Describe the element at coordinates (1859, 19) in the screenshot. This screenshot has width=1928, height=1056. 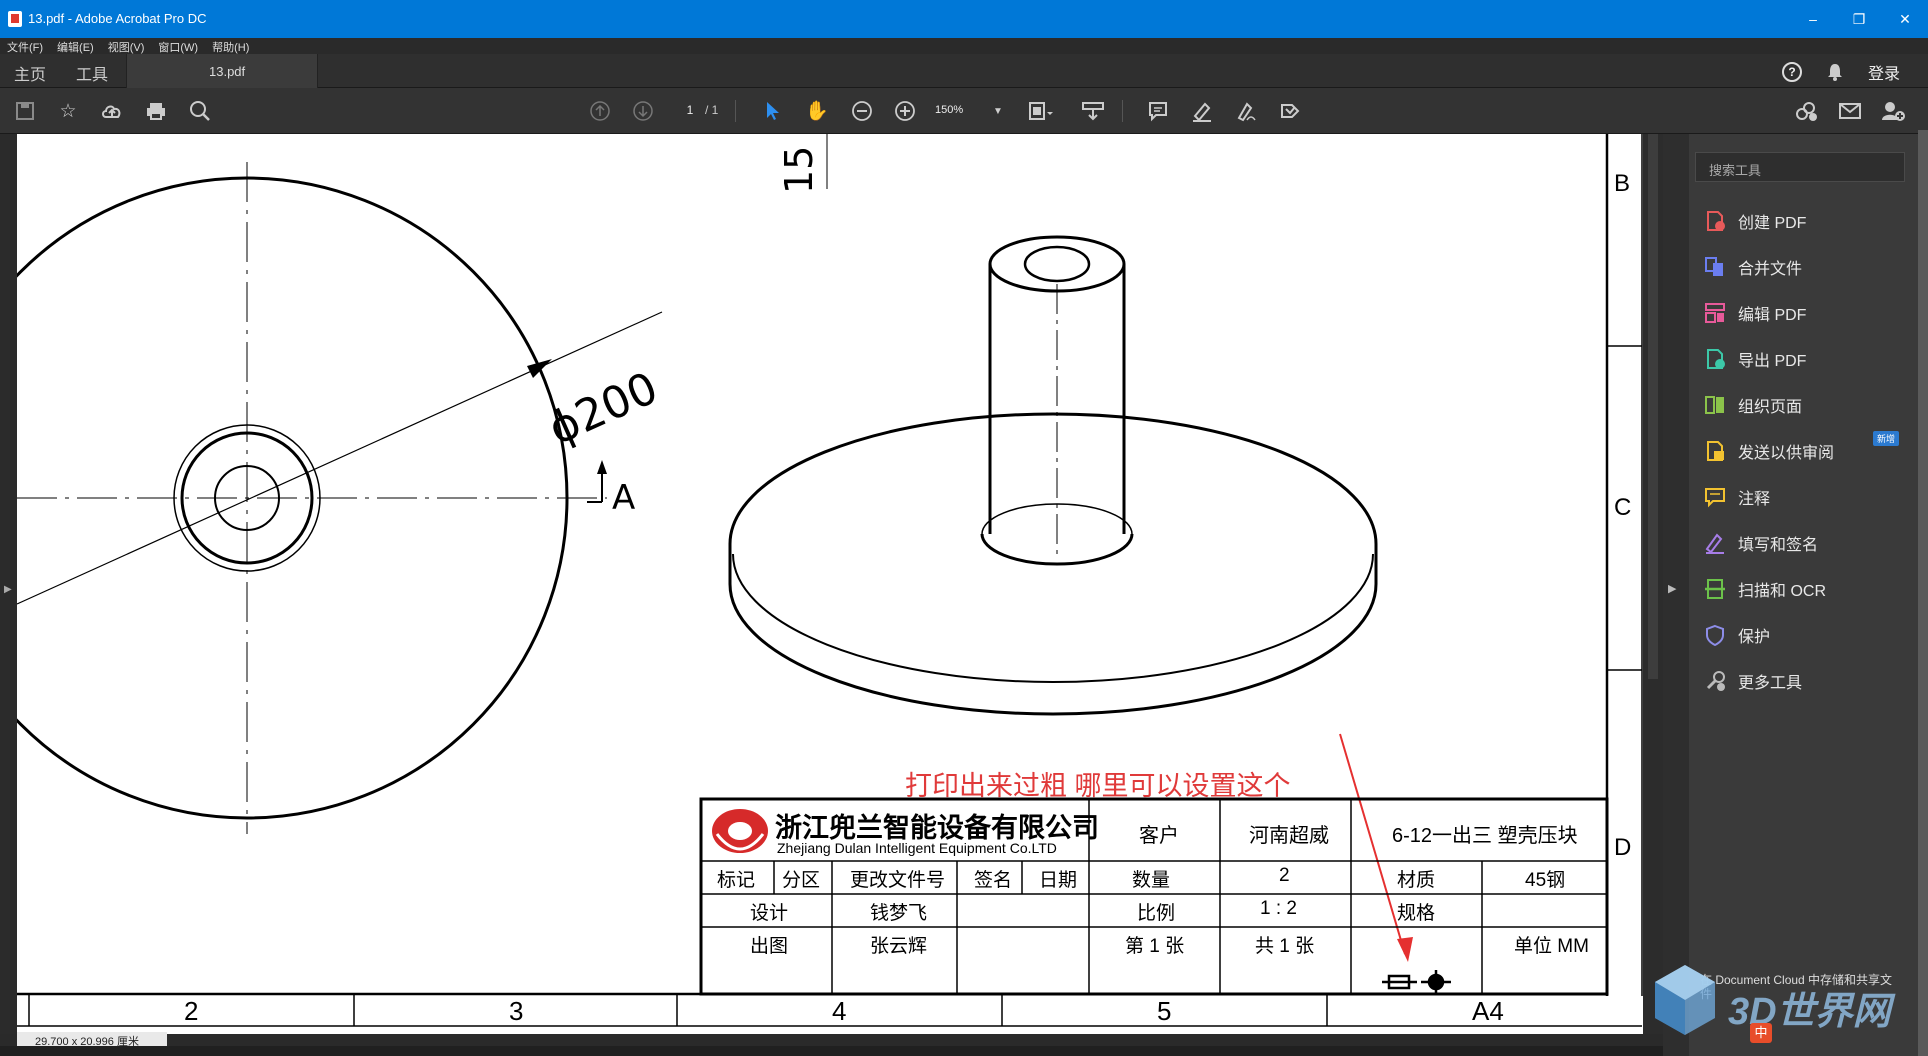
I see `restore-button: ❐` at that location.